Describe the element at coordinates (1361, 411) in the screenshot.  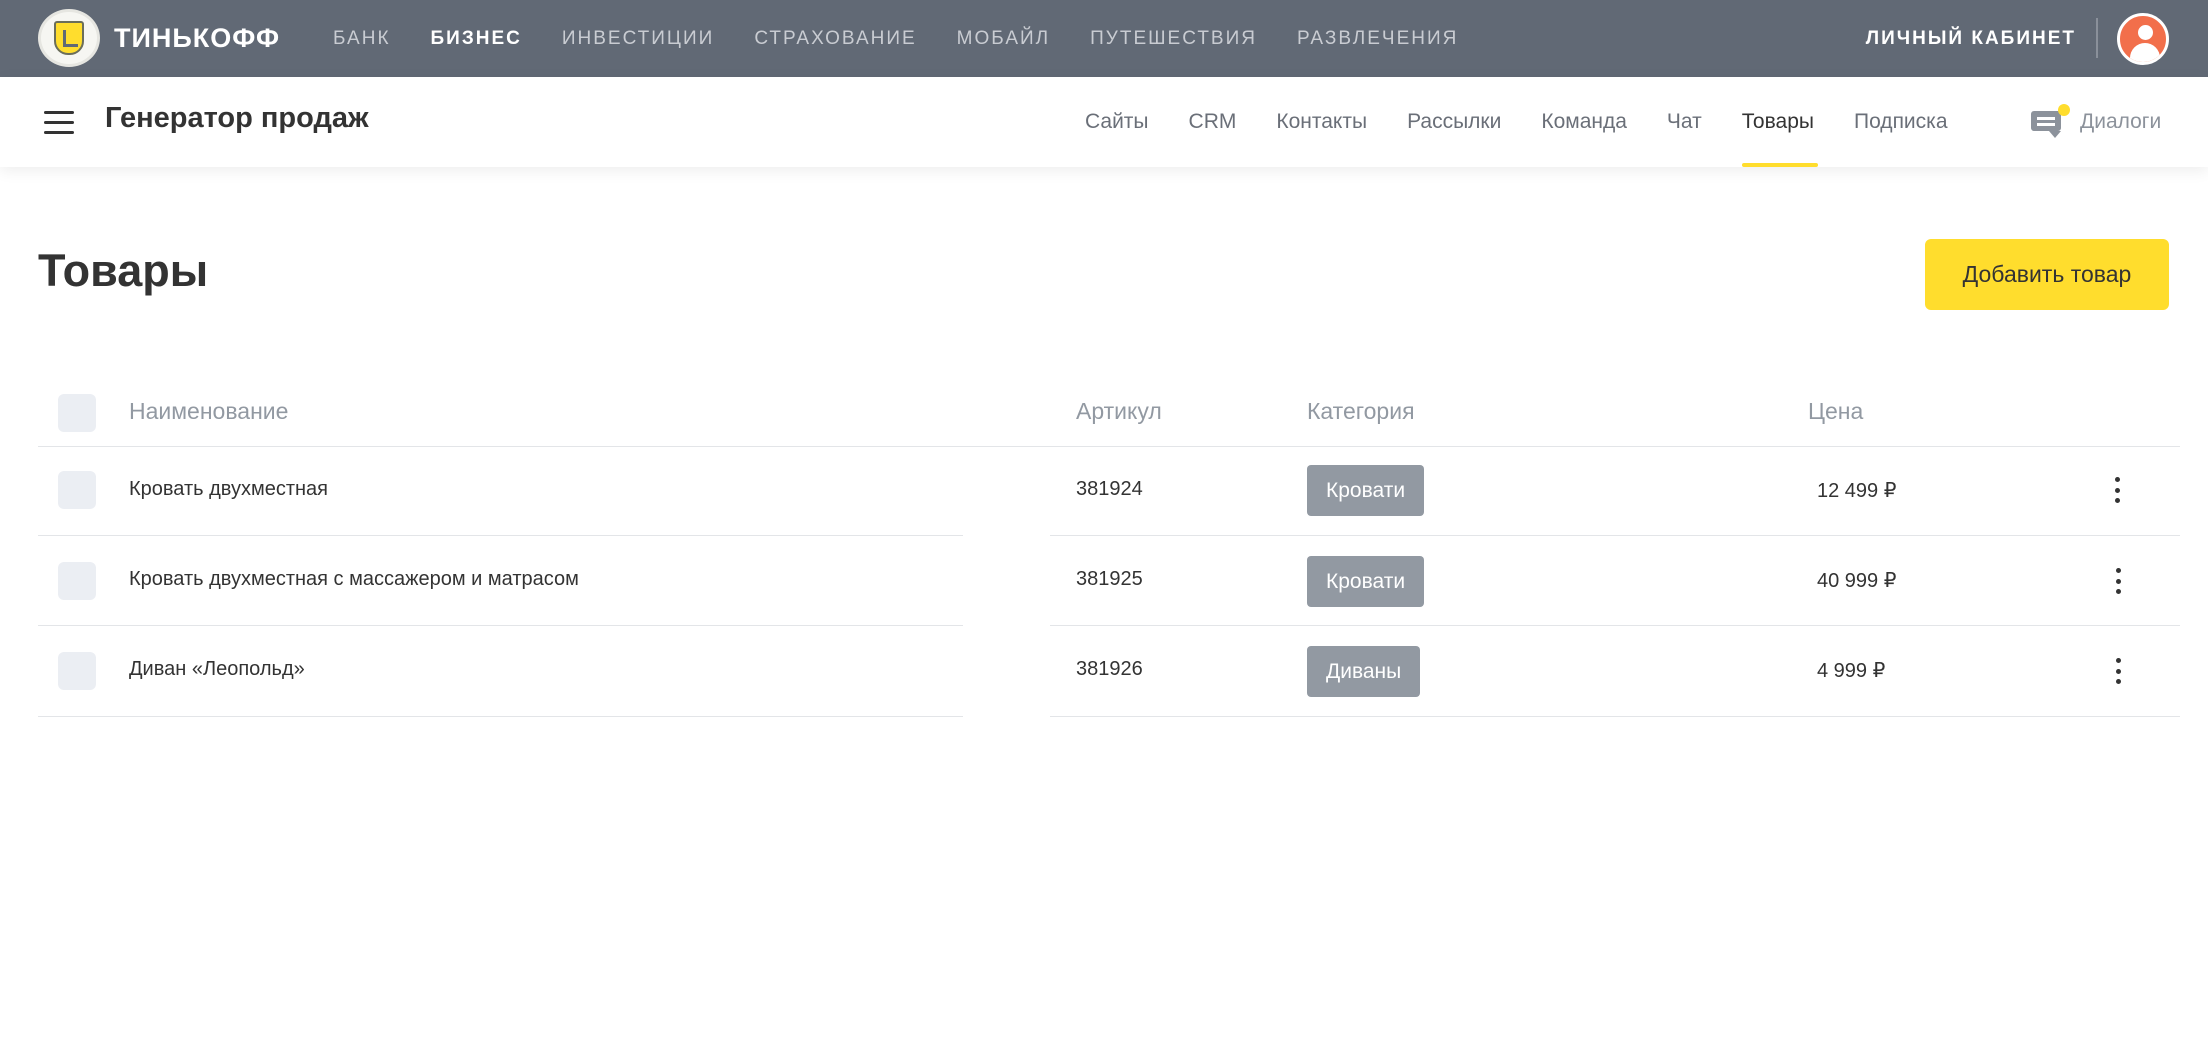
I see `column-header-category: Категория` at that location.